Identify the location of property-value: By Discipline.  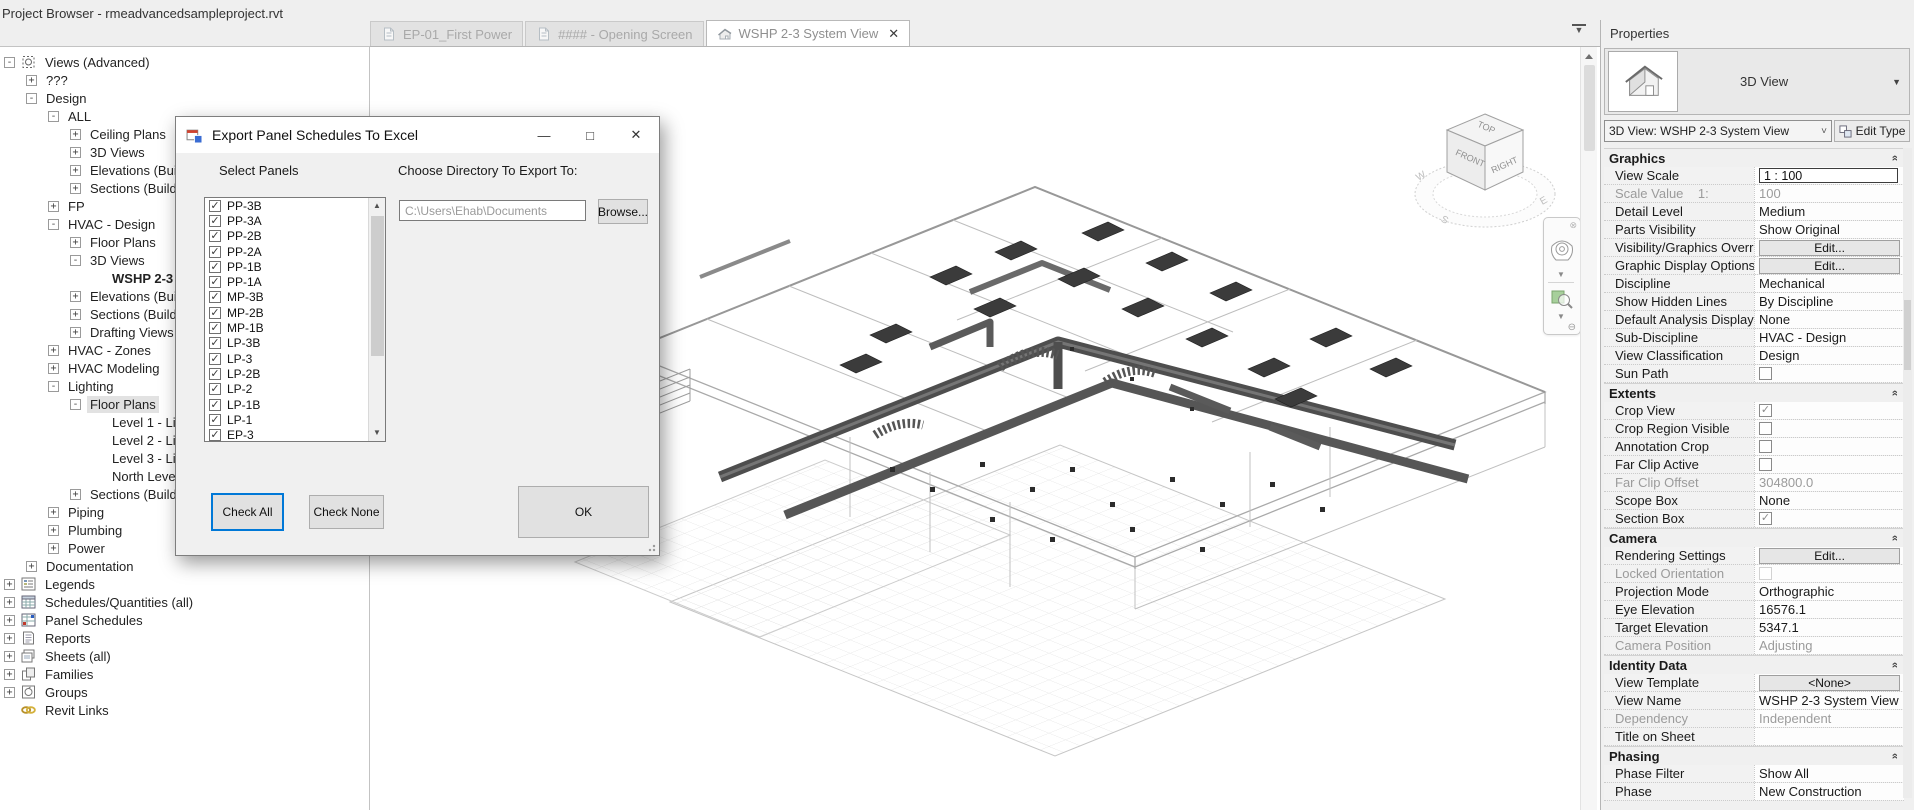
(1829, 301).